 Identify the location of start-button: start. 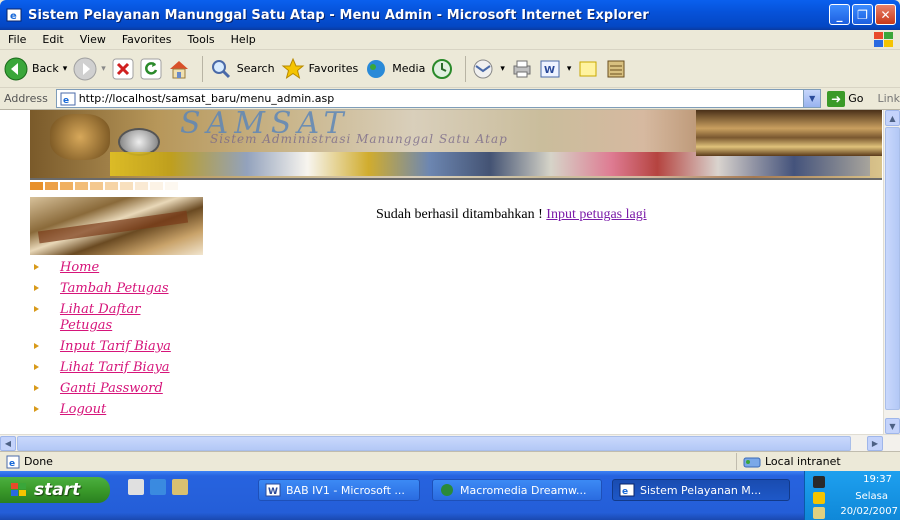
(55, 490).